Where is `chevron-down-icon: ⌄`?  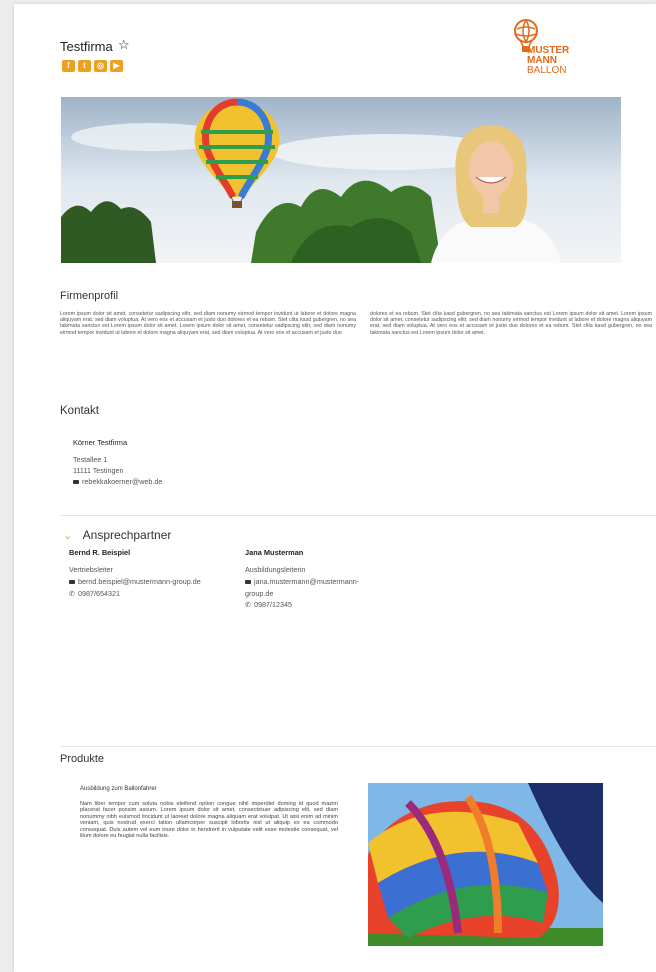 chevron-down-icon: ⌄ is located at coordinates (67, 536).